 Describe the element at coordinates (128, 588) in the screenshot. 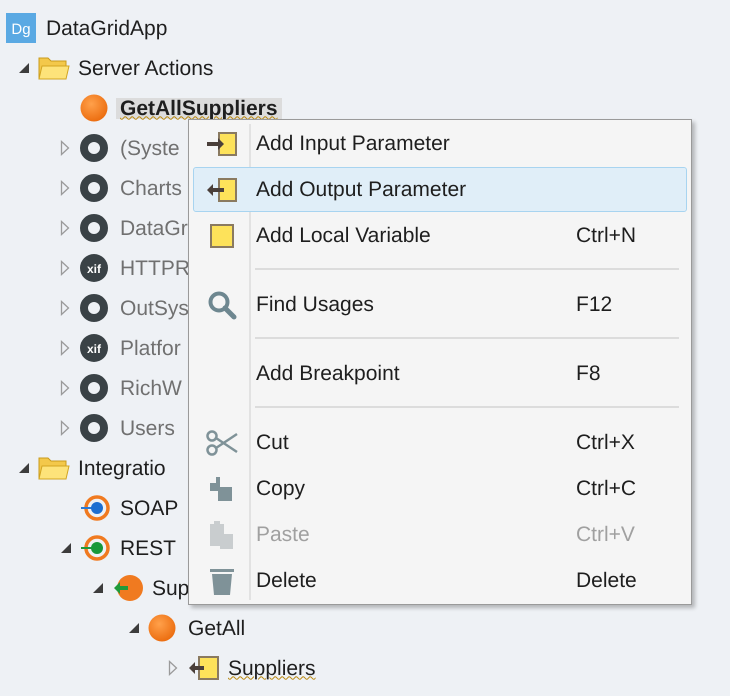

I see `api-icon` at that location.